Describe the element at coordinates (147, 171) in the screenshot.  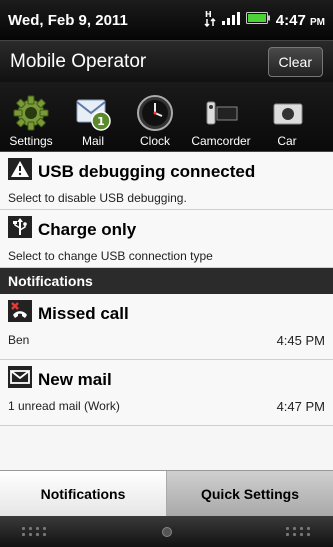
I see `notification-title: USB debugging connected` at that location.